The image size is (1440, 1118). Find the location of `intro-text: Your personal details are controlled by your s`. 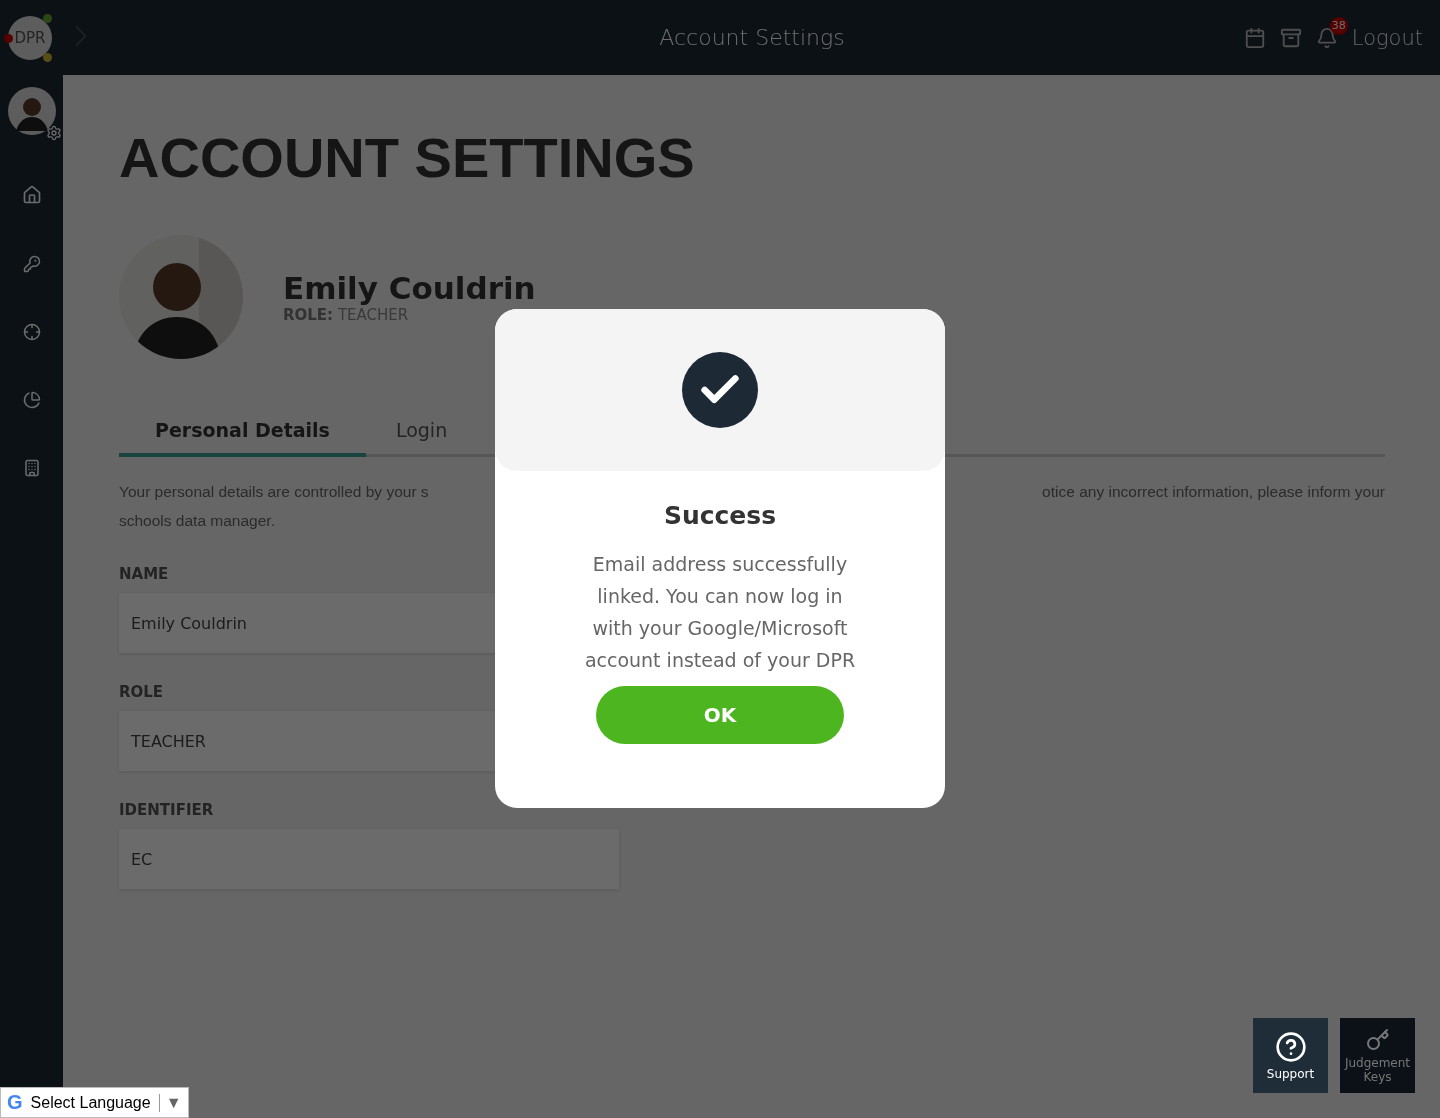

intro-text: Your personal details are controlled by your s is located at coordinates (274, 492).